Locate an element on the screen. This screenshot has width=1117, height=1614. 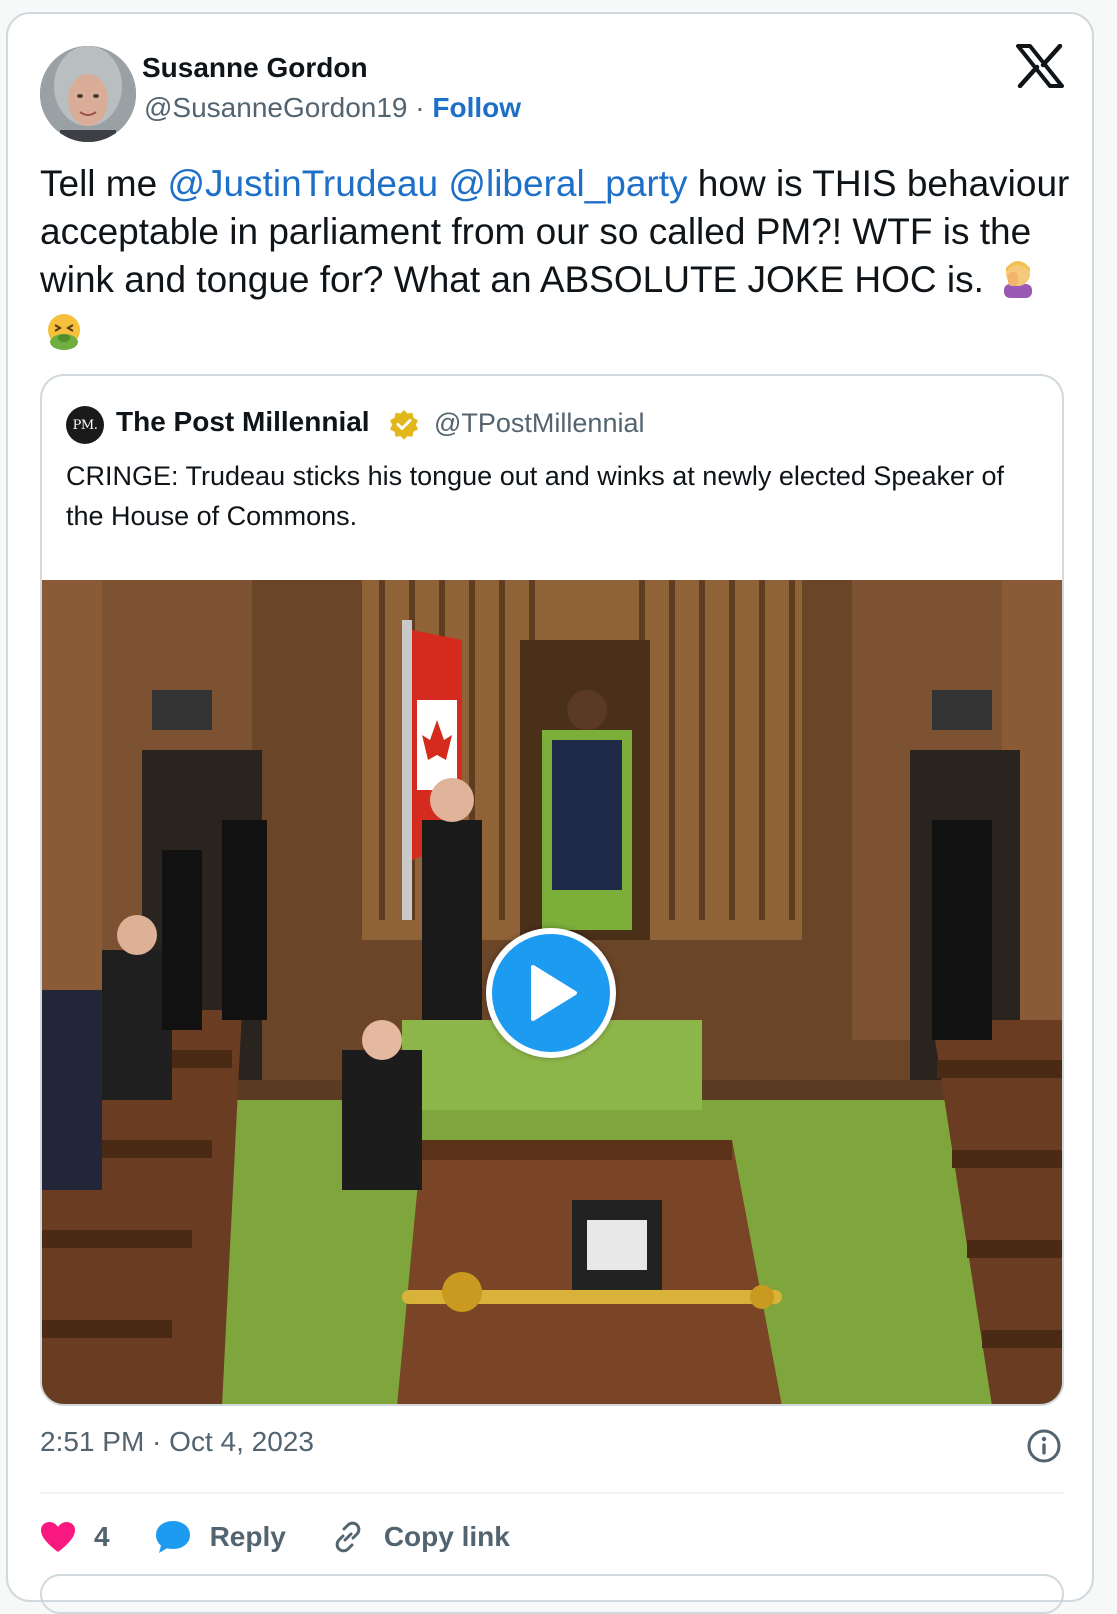
copy-link-label: Copy link is located at coordinates (446, 1536).